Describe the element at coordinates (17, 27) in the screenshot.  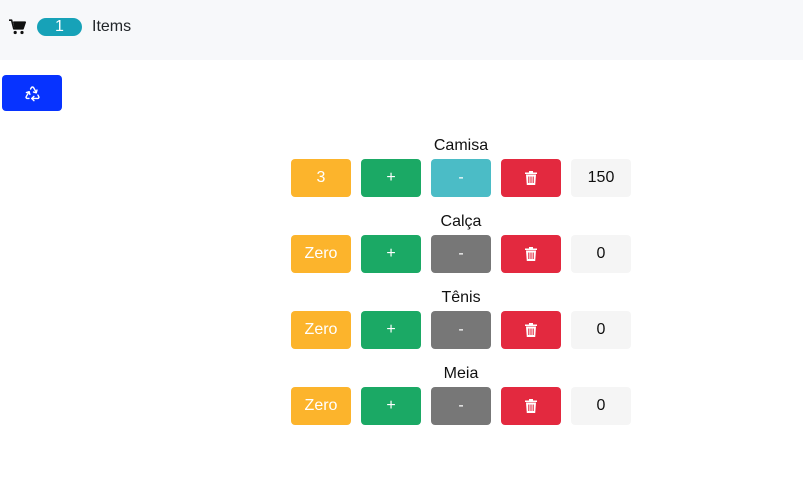
I see `shopping-cart-icon` at that location.